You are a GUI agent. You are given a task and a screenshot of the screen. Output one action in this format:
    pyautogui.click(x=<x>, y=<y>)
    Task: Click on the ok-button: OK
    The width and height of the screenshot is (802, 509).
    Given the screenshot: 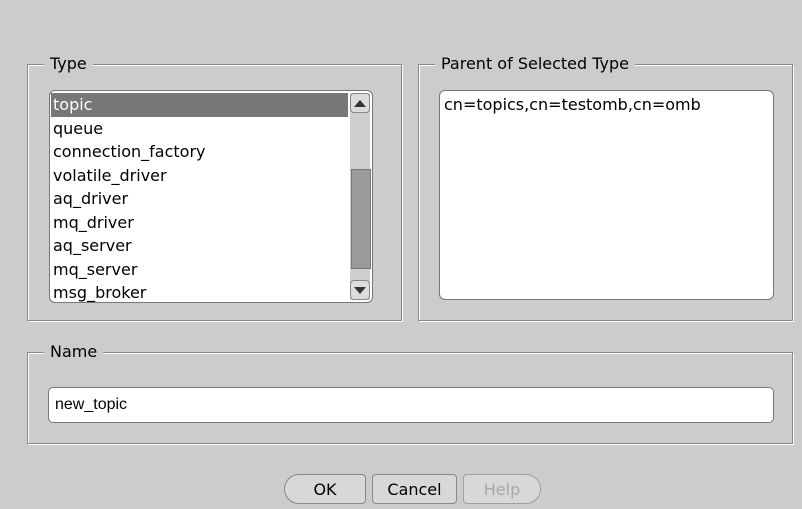 What is the action you would take?
    pyautogui.click(x=325, y=489)
    